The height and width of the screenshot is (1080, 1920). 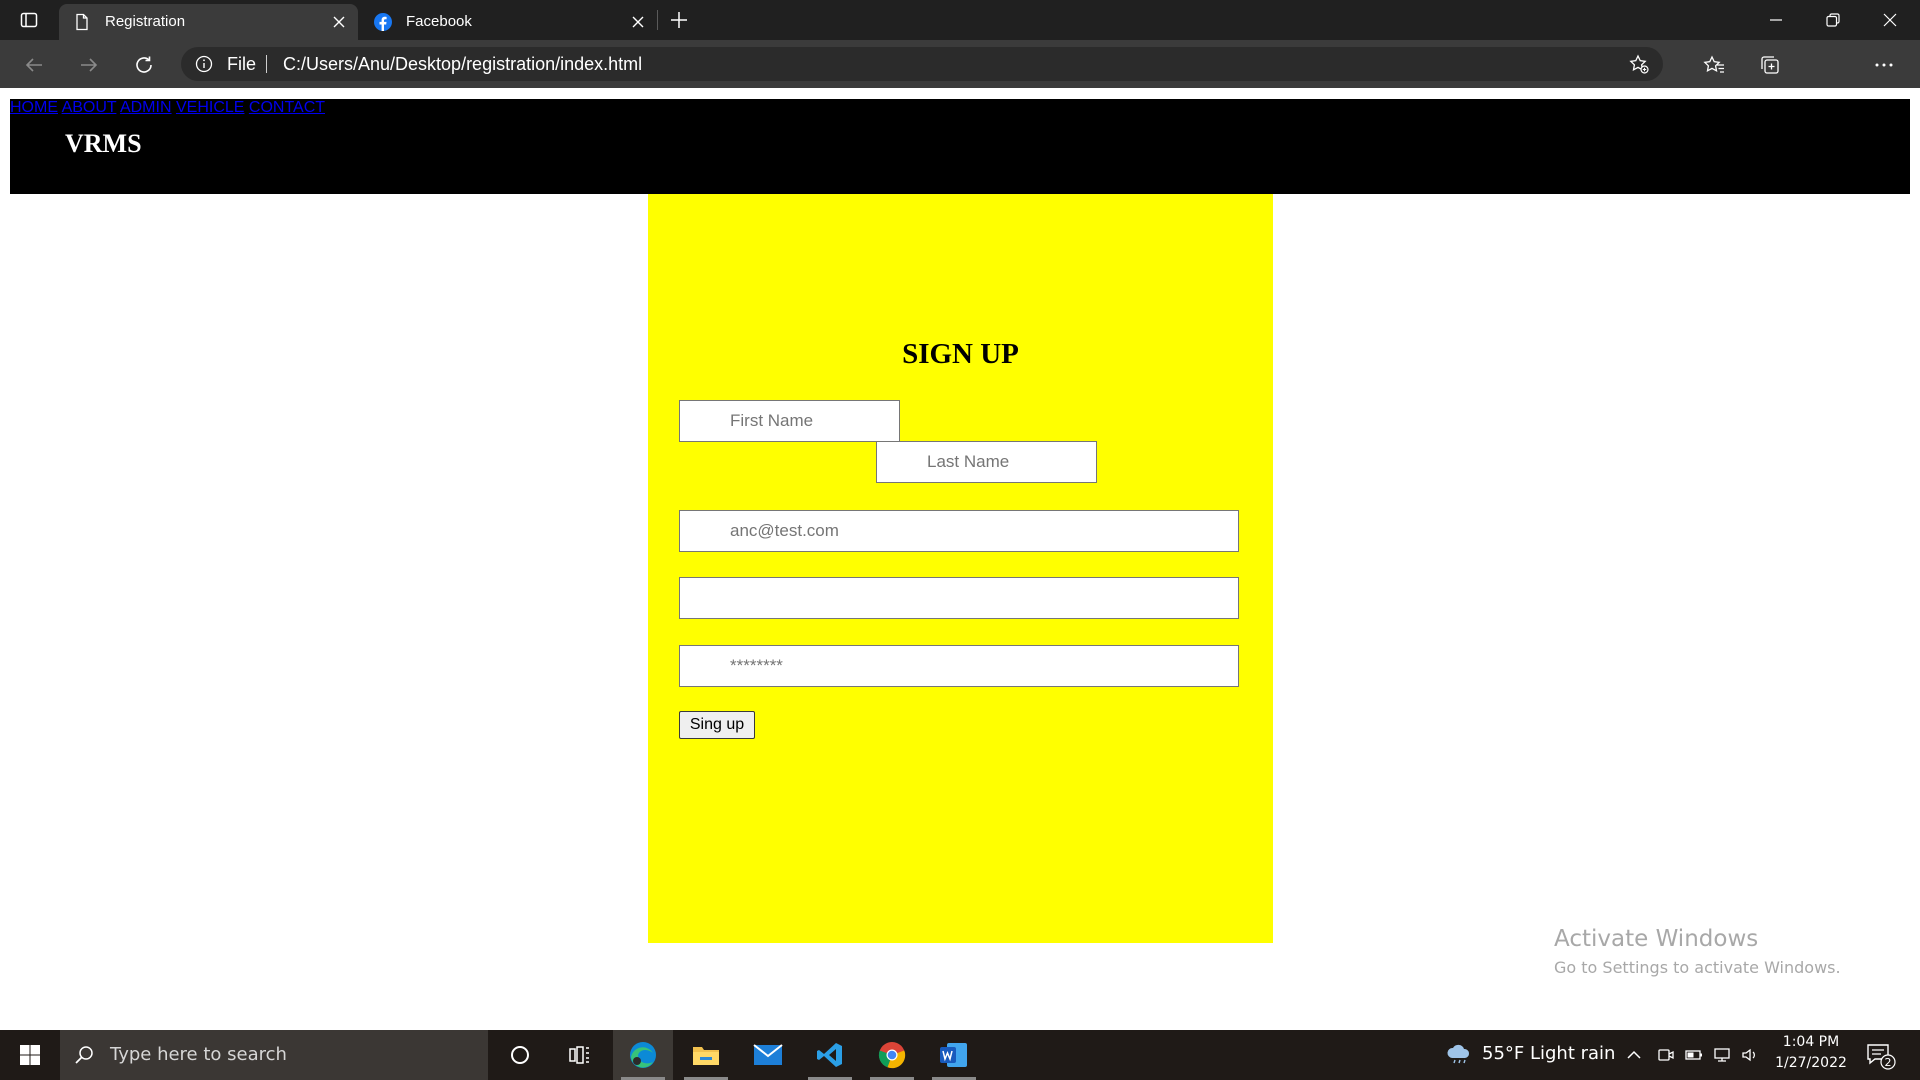 What do you see at coordinates (1666, 1055) in the screenshot?
I see `meet-now-icon` at bounding box center [1666, 1055].